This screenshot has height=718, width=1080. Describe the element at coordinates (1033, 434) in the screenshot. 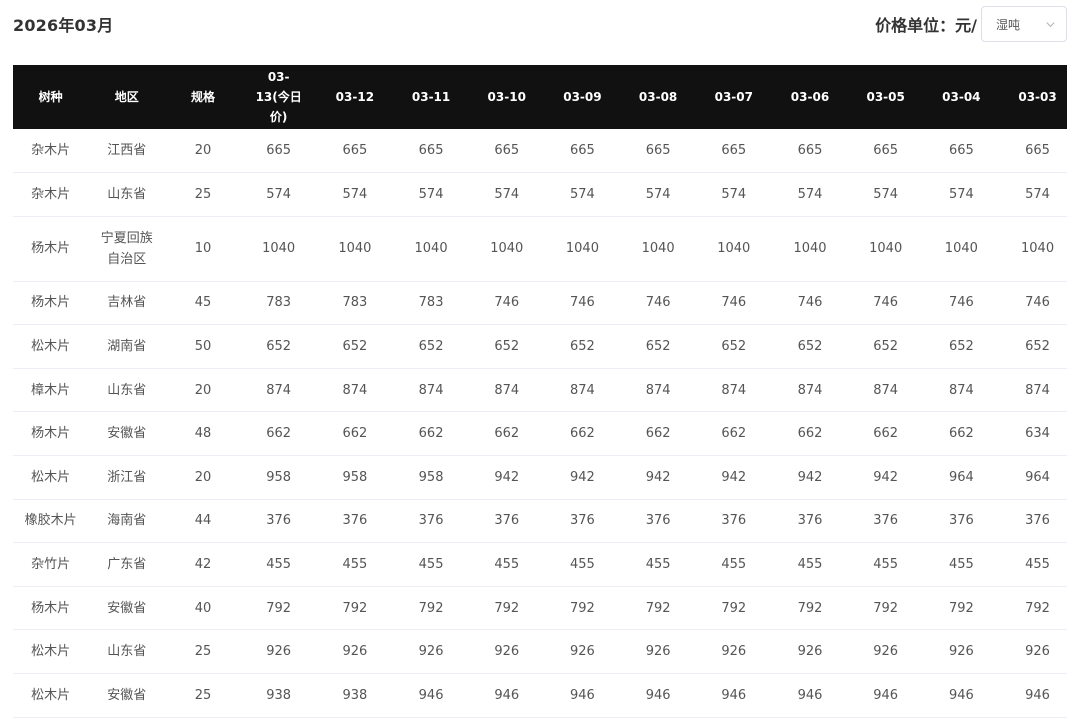

I see `table-cell: 634` at that location.